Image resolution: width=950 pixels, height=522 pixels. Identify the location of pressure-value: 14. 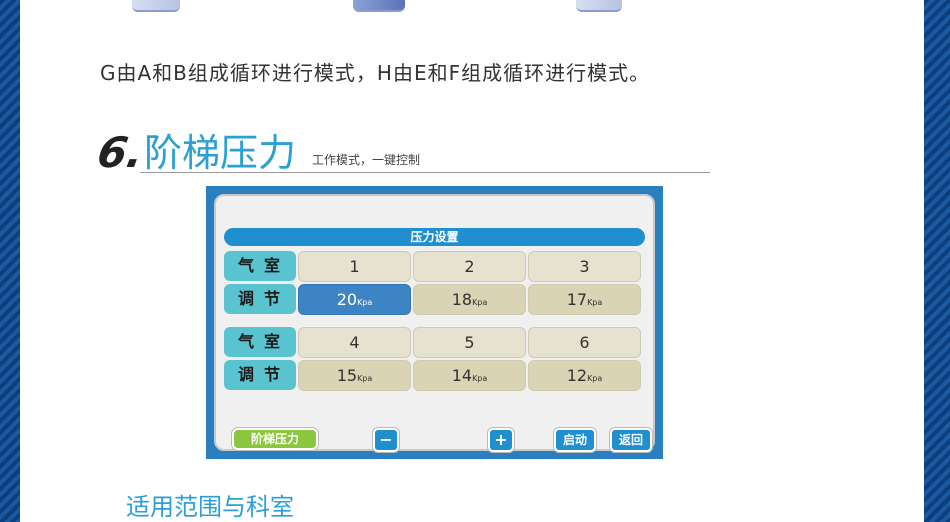
(462, 375).